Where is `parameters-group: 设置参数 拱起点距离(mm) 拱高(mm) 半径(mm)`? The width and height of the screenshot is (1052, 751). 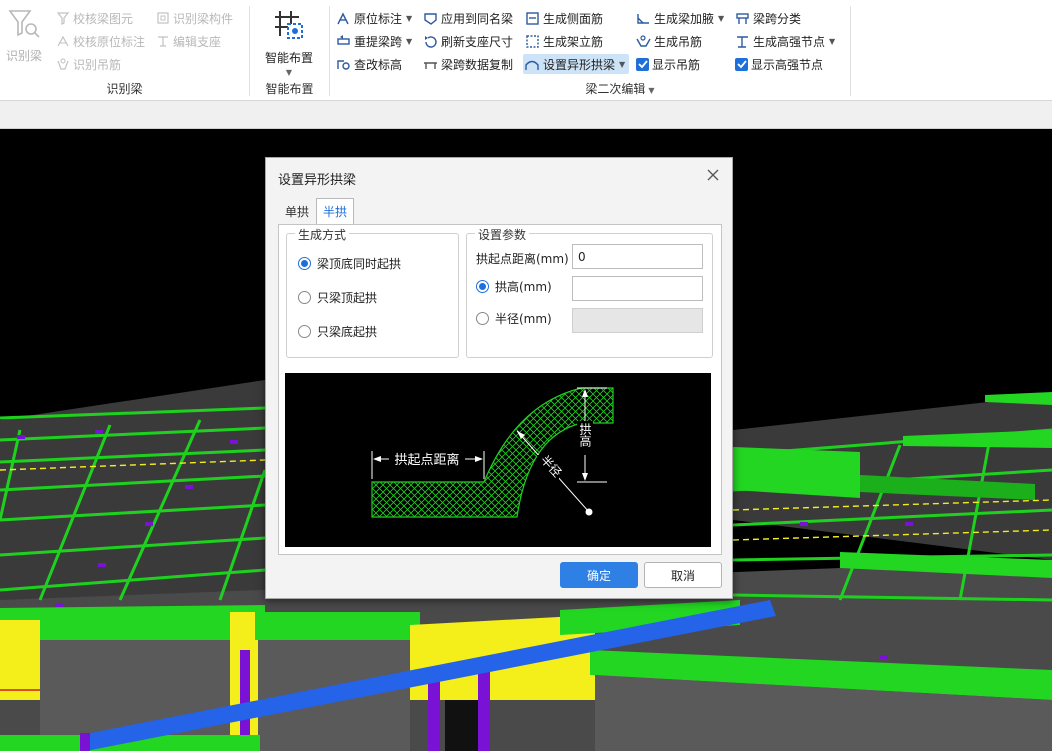 parameters-group: 设置参数 拱起点距离(mm) 拱高(mm) 半径(mm) is located at coordinates (589, 292).